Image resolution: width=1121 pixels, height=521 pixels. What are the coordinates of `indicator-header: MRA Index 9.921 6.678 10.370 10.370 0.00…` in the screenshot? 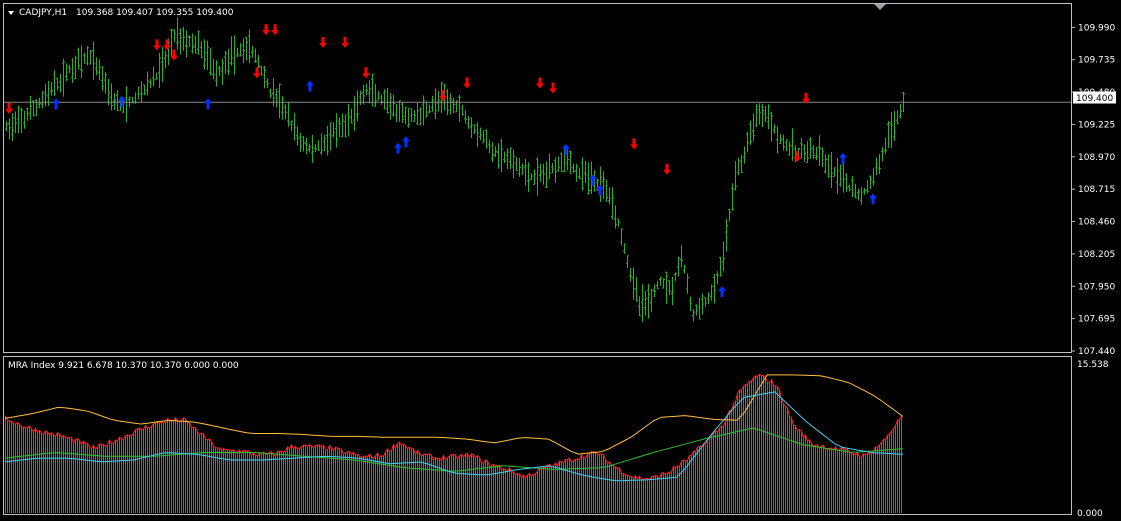 It's located at (123, 366).